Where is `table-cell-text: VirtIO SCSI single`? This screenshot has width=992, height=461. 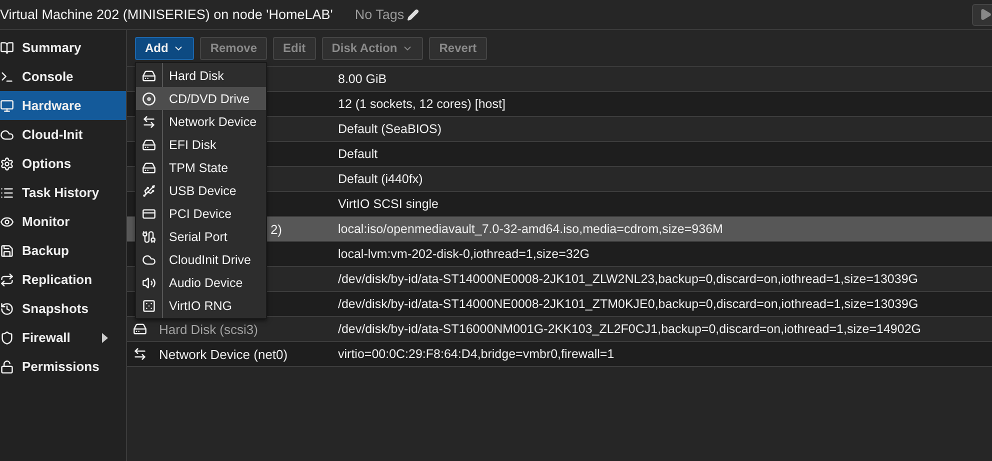
table-cell-text: VirtIO SCSI single is located at coordinates (388, 204).